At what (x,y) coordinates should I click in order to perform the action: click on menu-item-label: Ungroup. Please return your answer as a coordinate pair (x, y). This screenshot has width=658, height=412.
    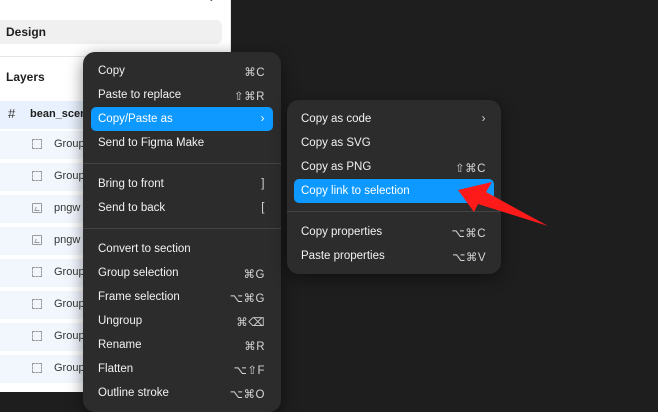
    Looking at the image, I should click on (120, 321).